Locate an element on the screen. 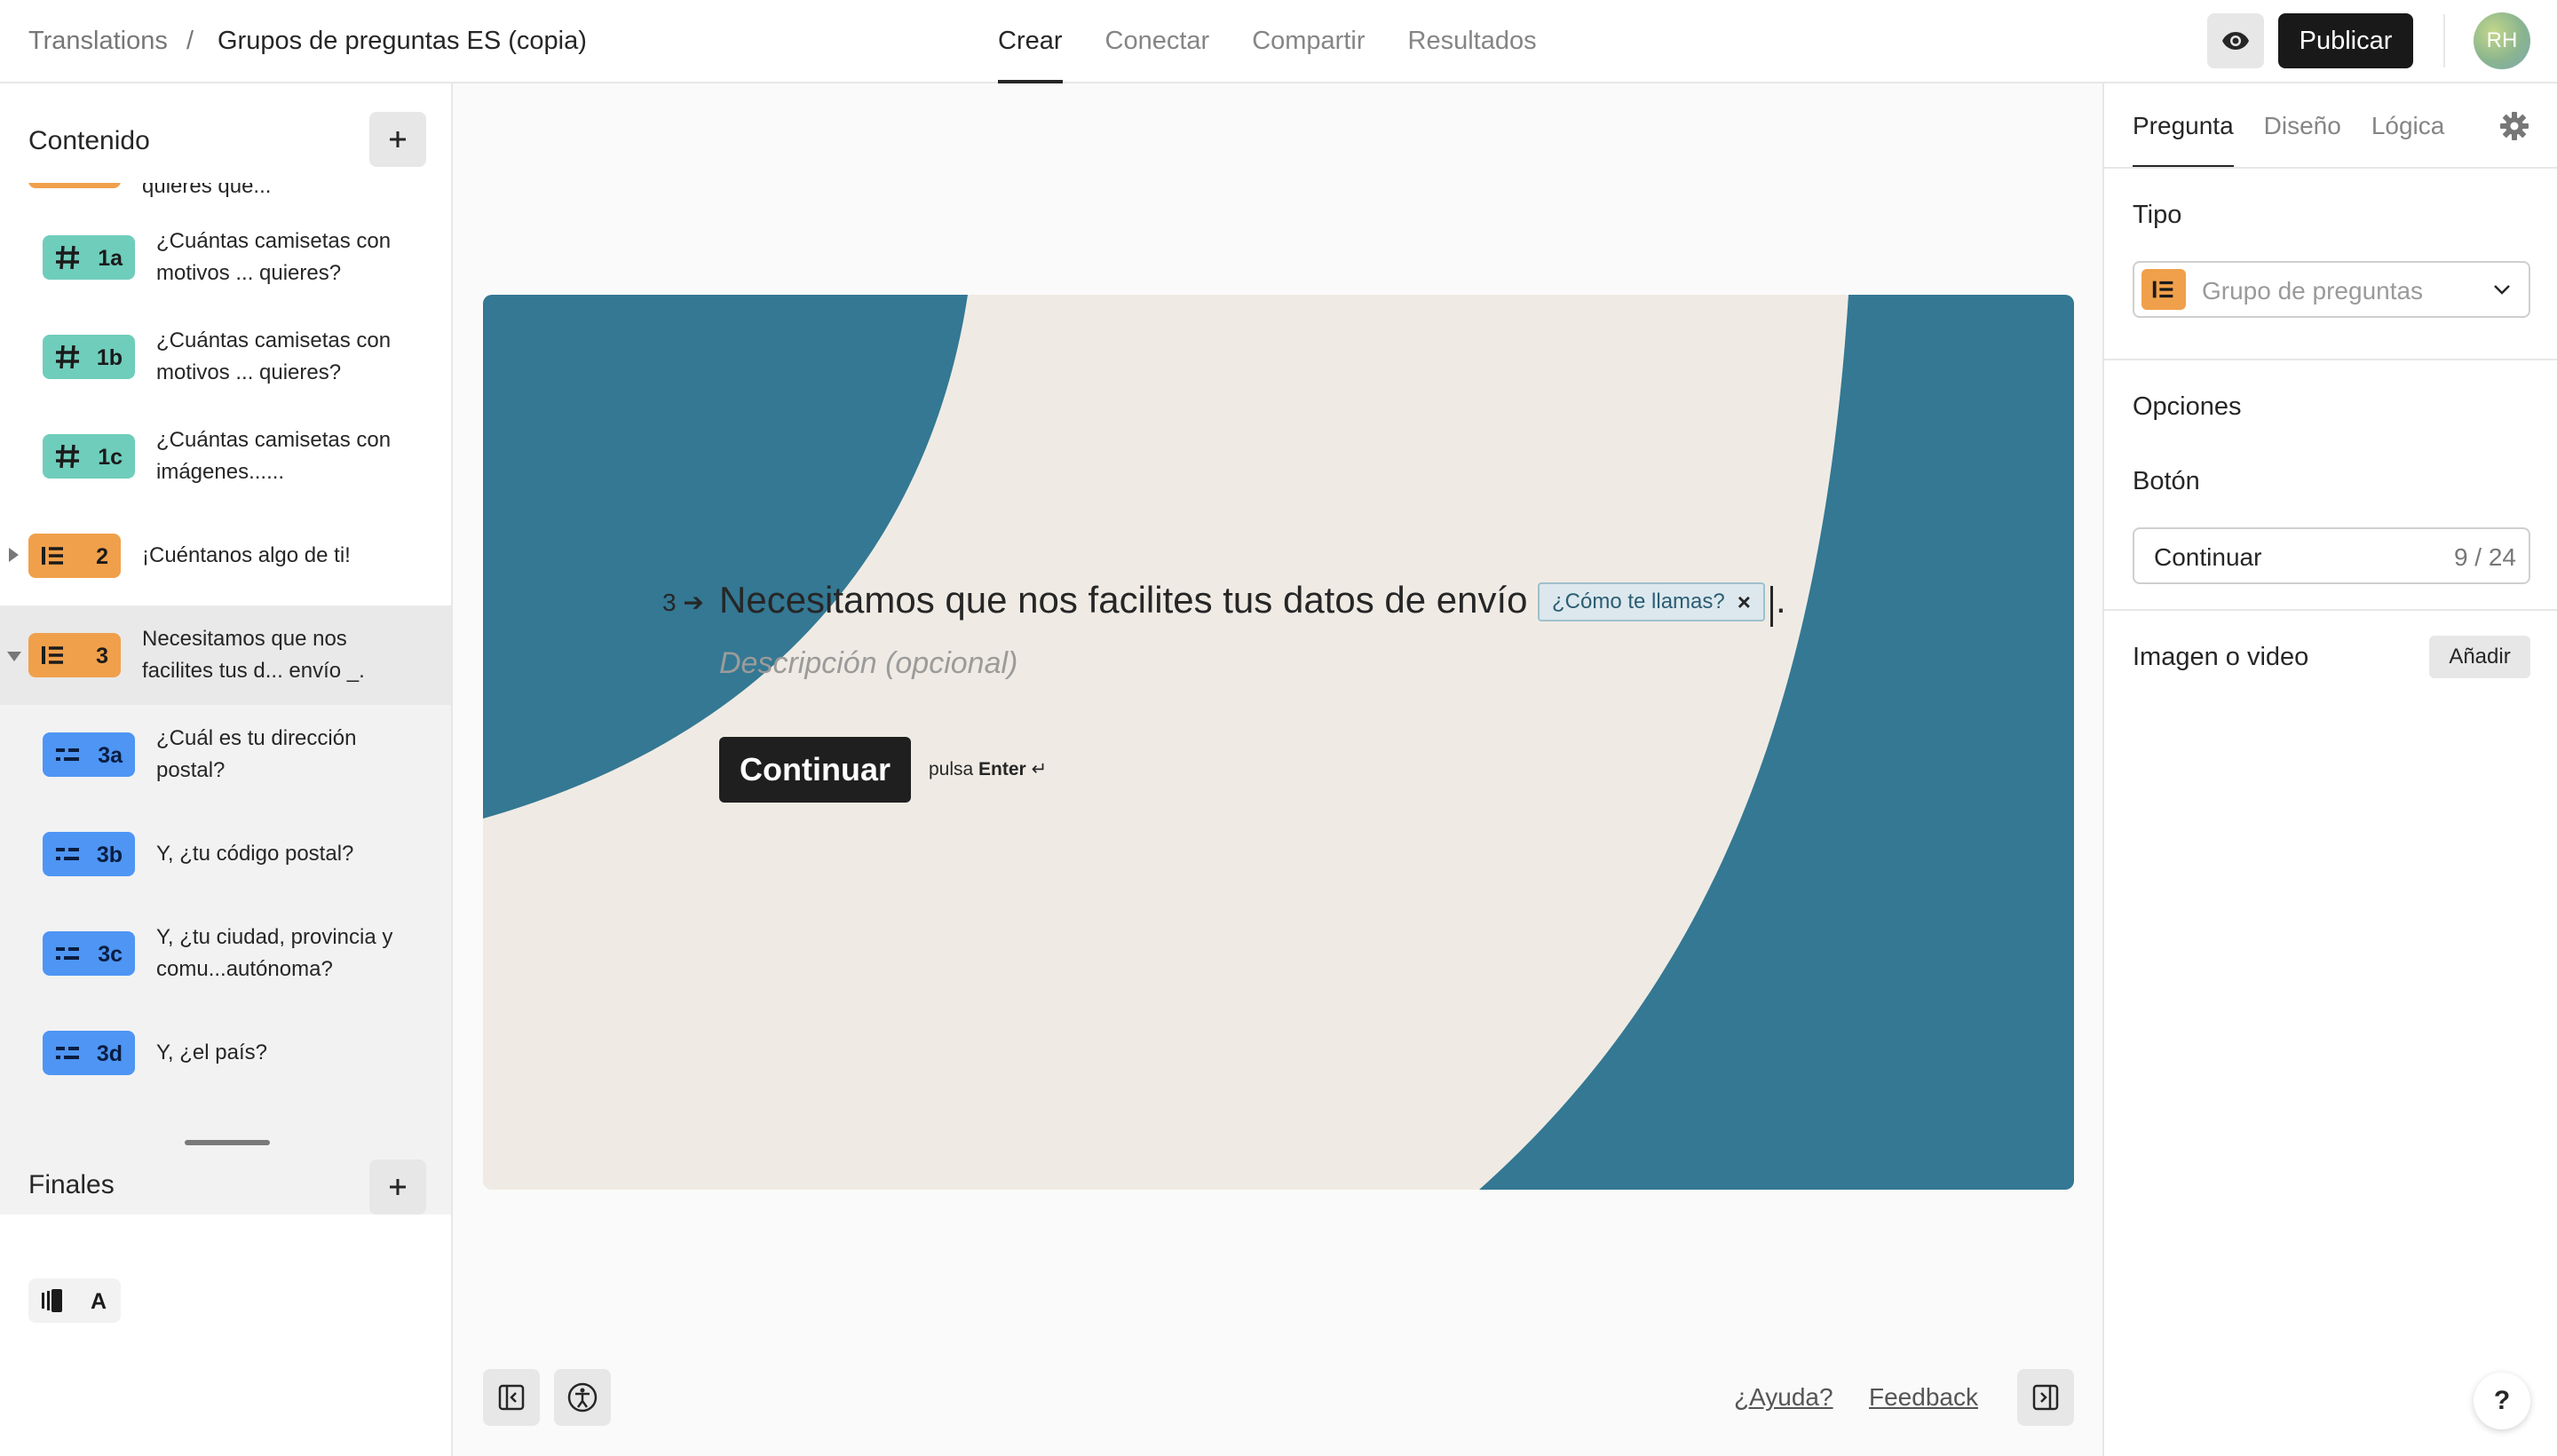 The image size is (2557, 1456). content-title: Contenido is located at coordinates (89, 140).